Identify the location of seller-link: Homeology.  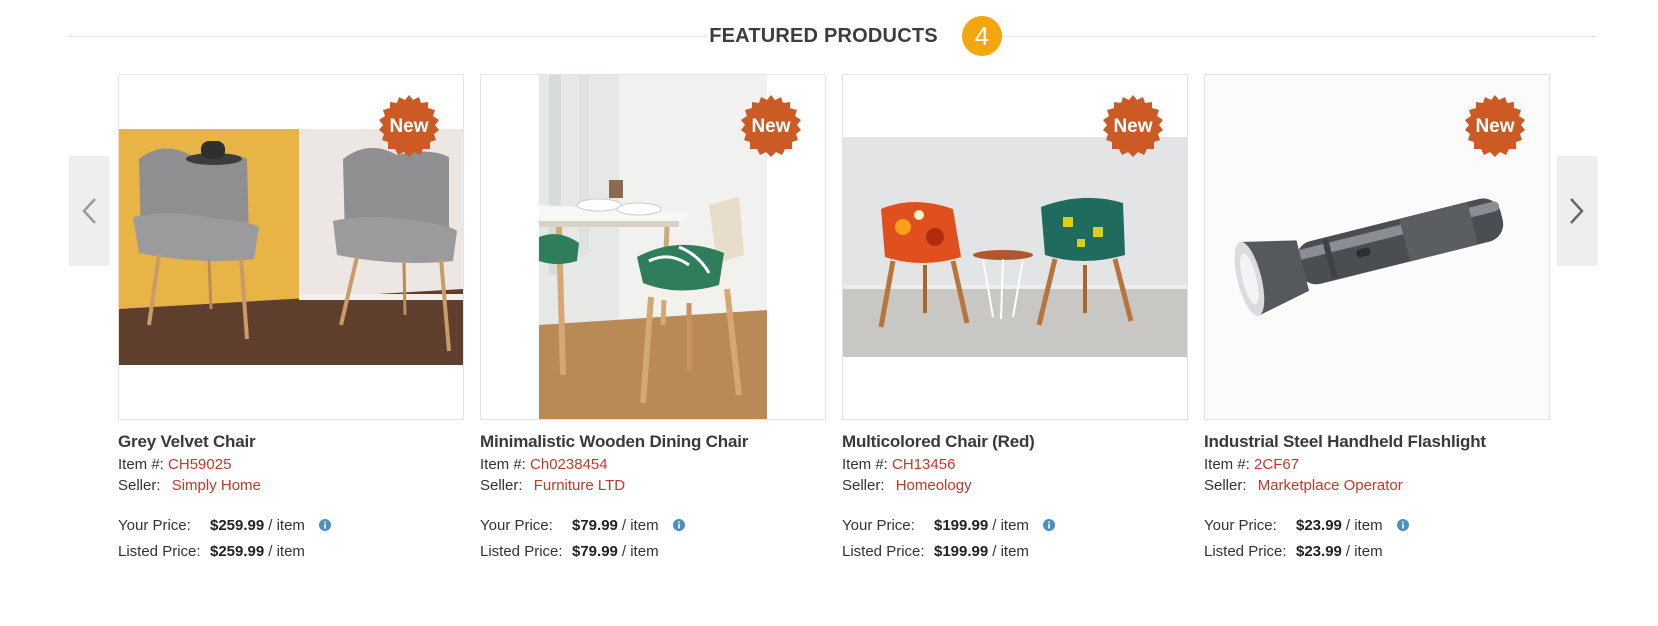
(934, 485).